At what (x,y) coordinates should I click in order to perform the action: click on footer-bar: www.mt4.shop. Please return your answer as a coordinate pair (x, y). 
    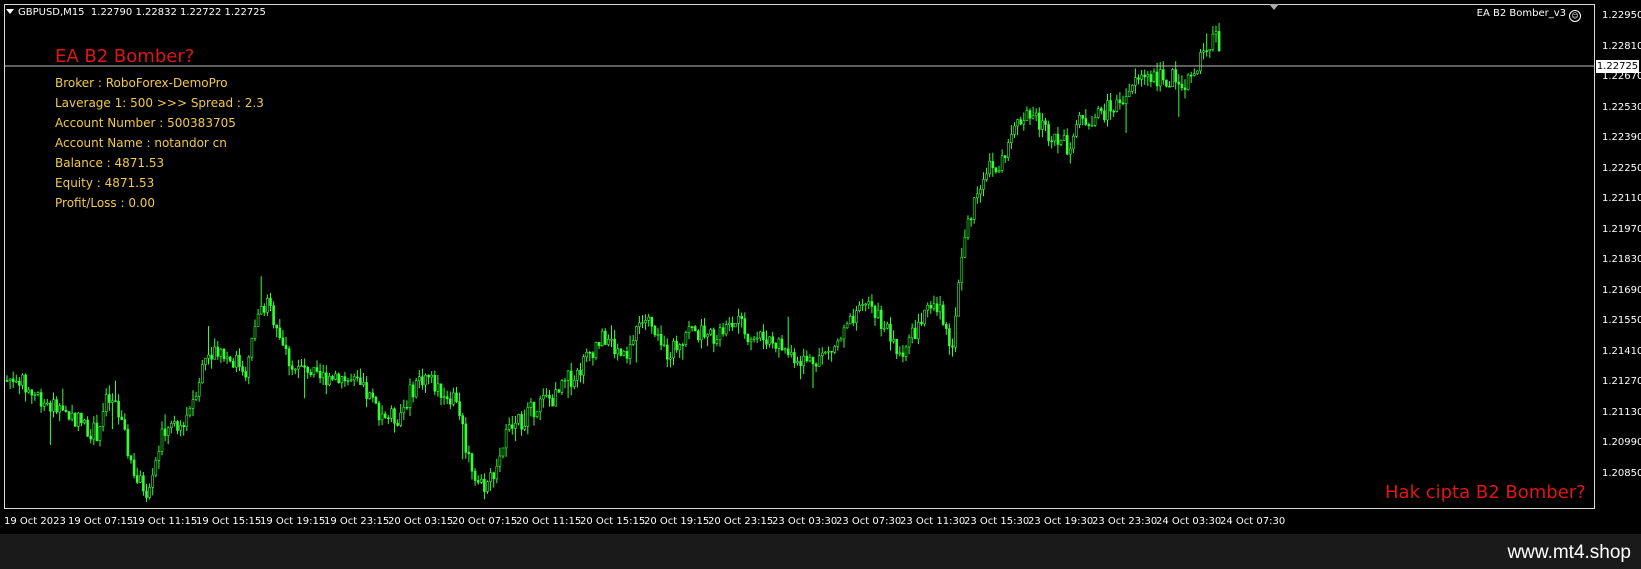
    Looking at the image, I should click on (820, 551).